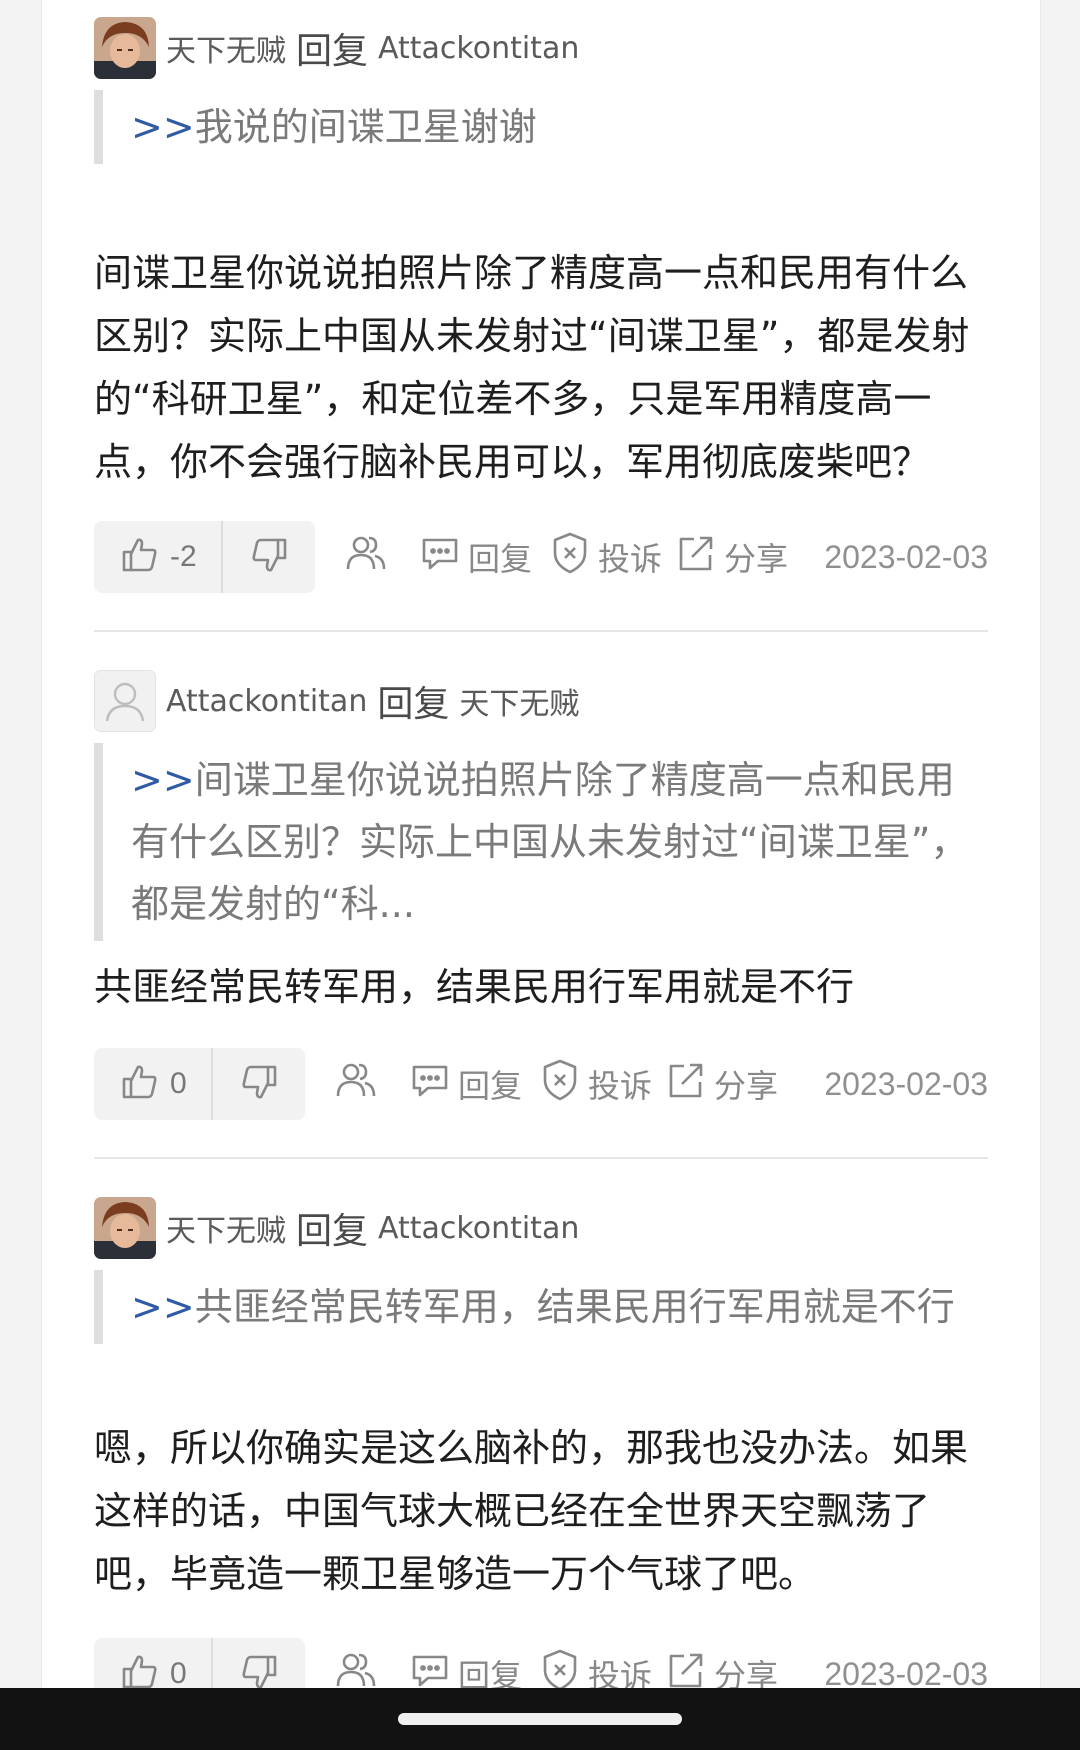 This screenshot has width=1080, height=1750. Describe the element at coordinates (519, 701) in the screenshot. I see `reply-target-name: 天下无贼` at that location.